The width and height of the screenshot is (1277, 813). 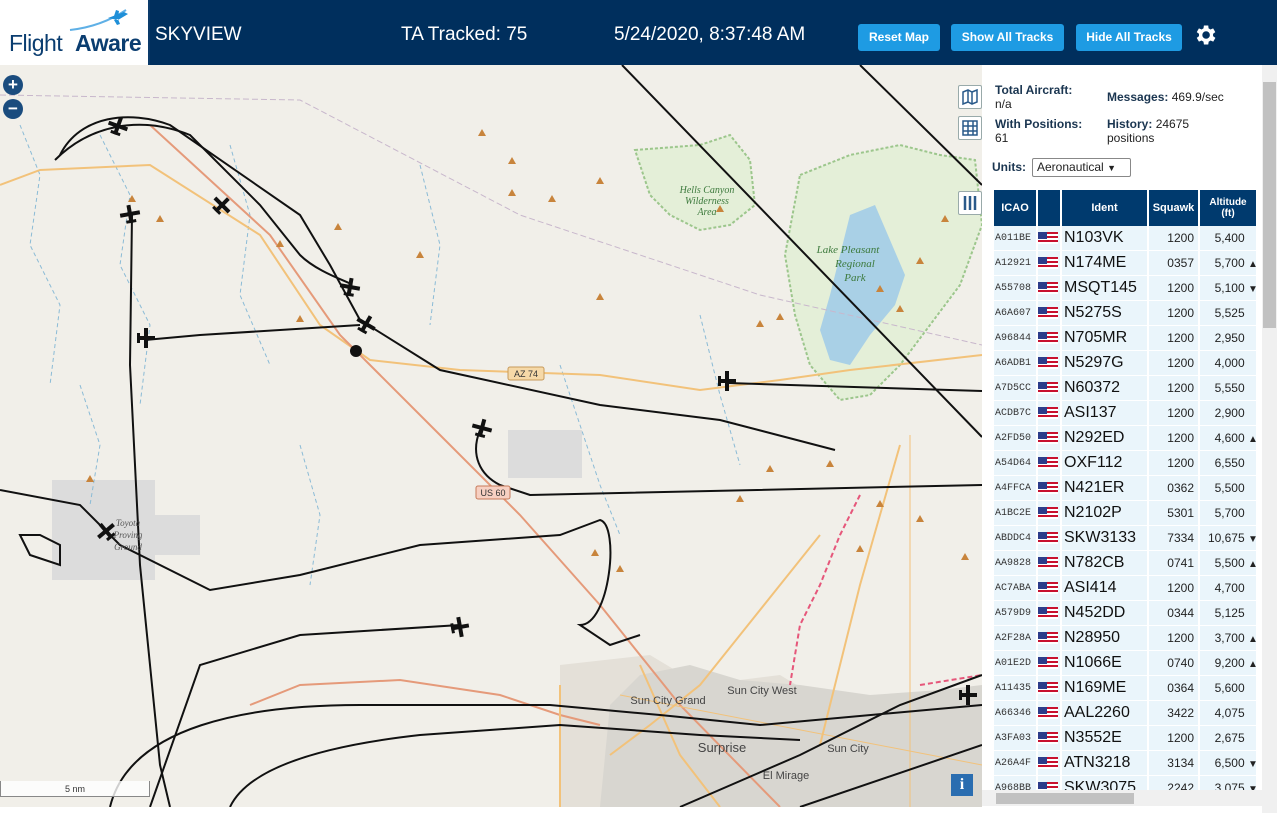 I want to click on ident-cell: ASI414, so click(x=1104, y=588).